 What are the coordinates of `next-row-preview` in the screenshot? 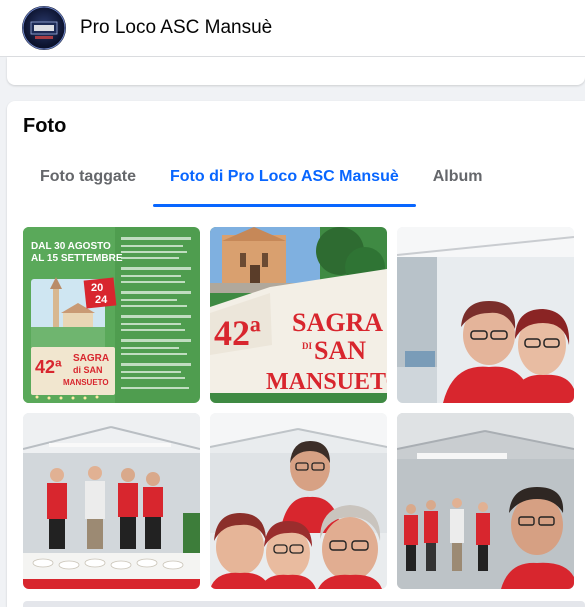 It's located at (304, 604).